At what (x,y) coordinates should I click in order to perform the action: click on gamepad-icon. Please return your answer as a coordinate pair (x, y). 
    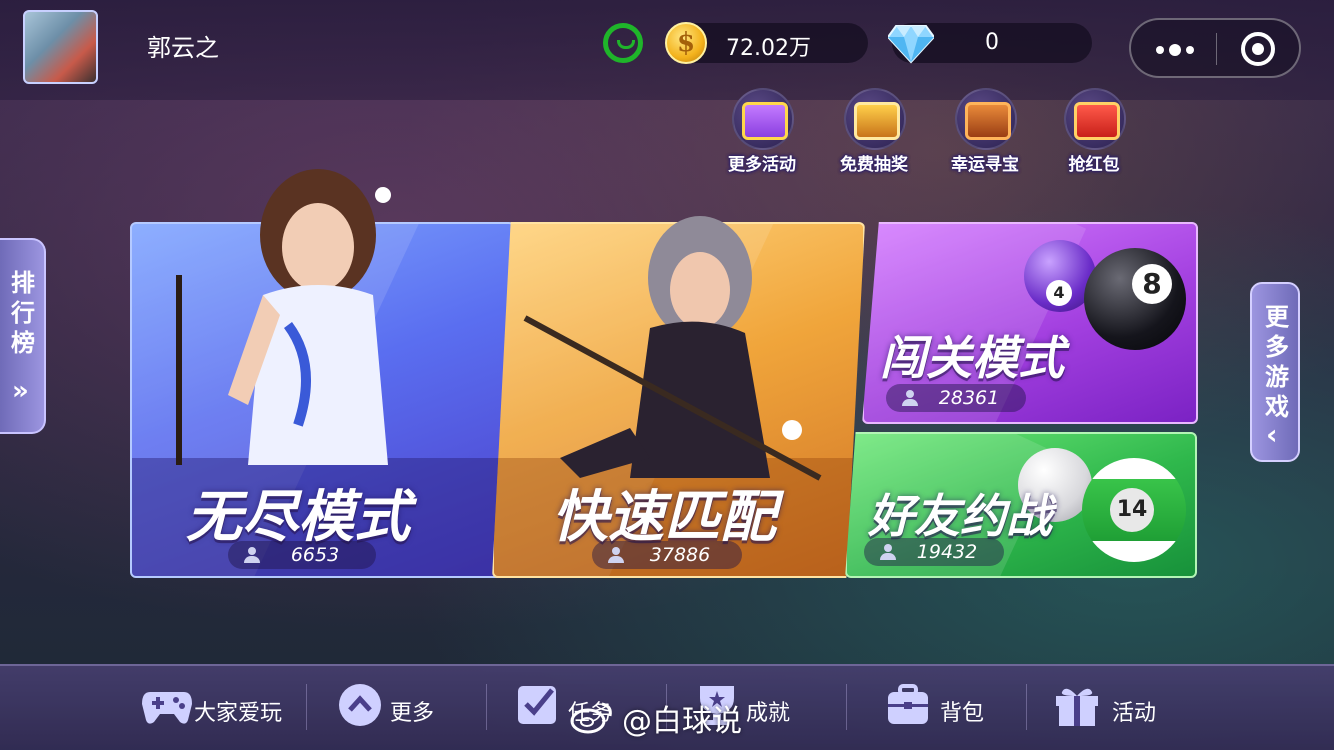
    Looking at the image, I should click on (167, 708).